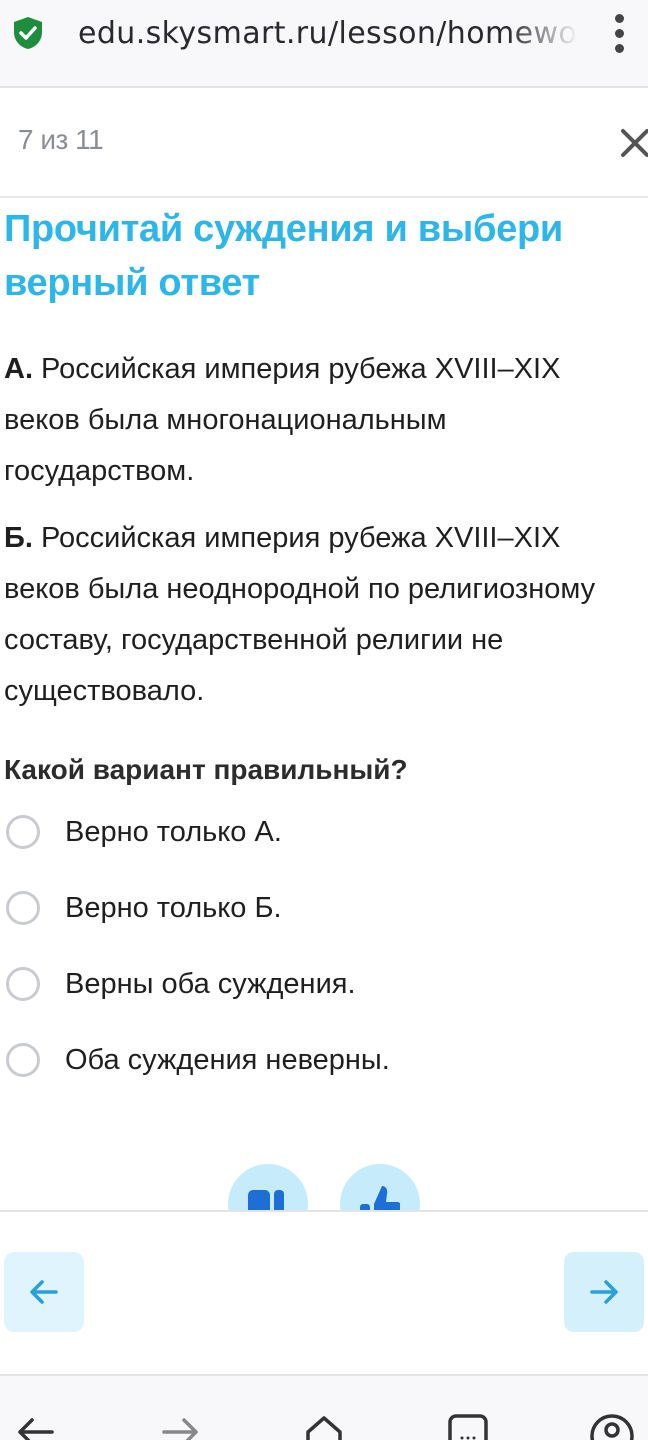  I want to click on answer-option-1: Верно только А., so click(304, 832).